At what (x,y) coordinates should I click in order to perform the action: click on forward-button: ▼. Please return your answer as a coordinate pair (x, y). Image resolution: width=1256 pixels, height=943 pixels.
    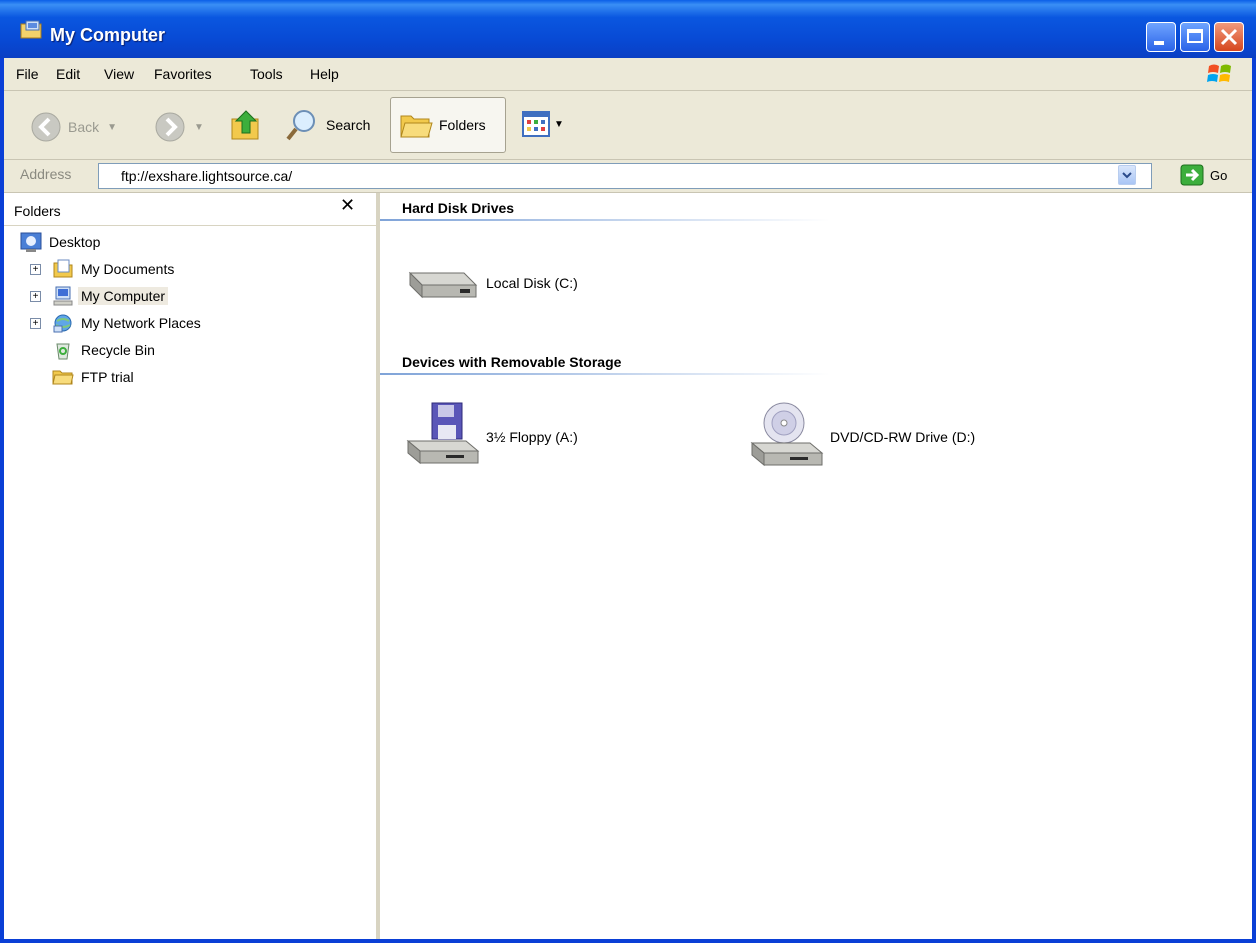
    Looking at the image, I should click on (179, 127).